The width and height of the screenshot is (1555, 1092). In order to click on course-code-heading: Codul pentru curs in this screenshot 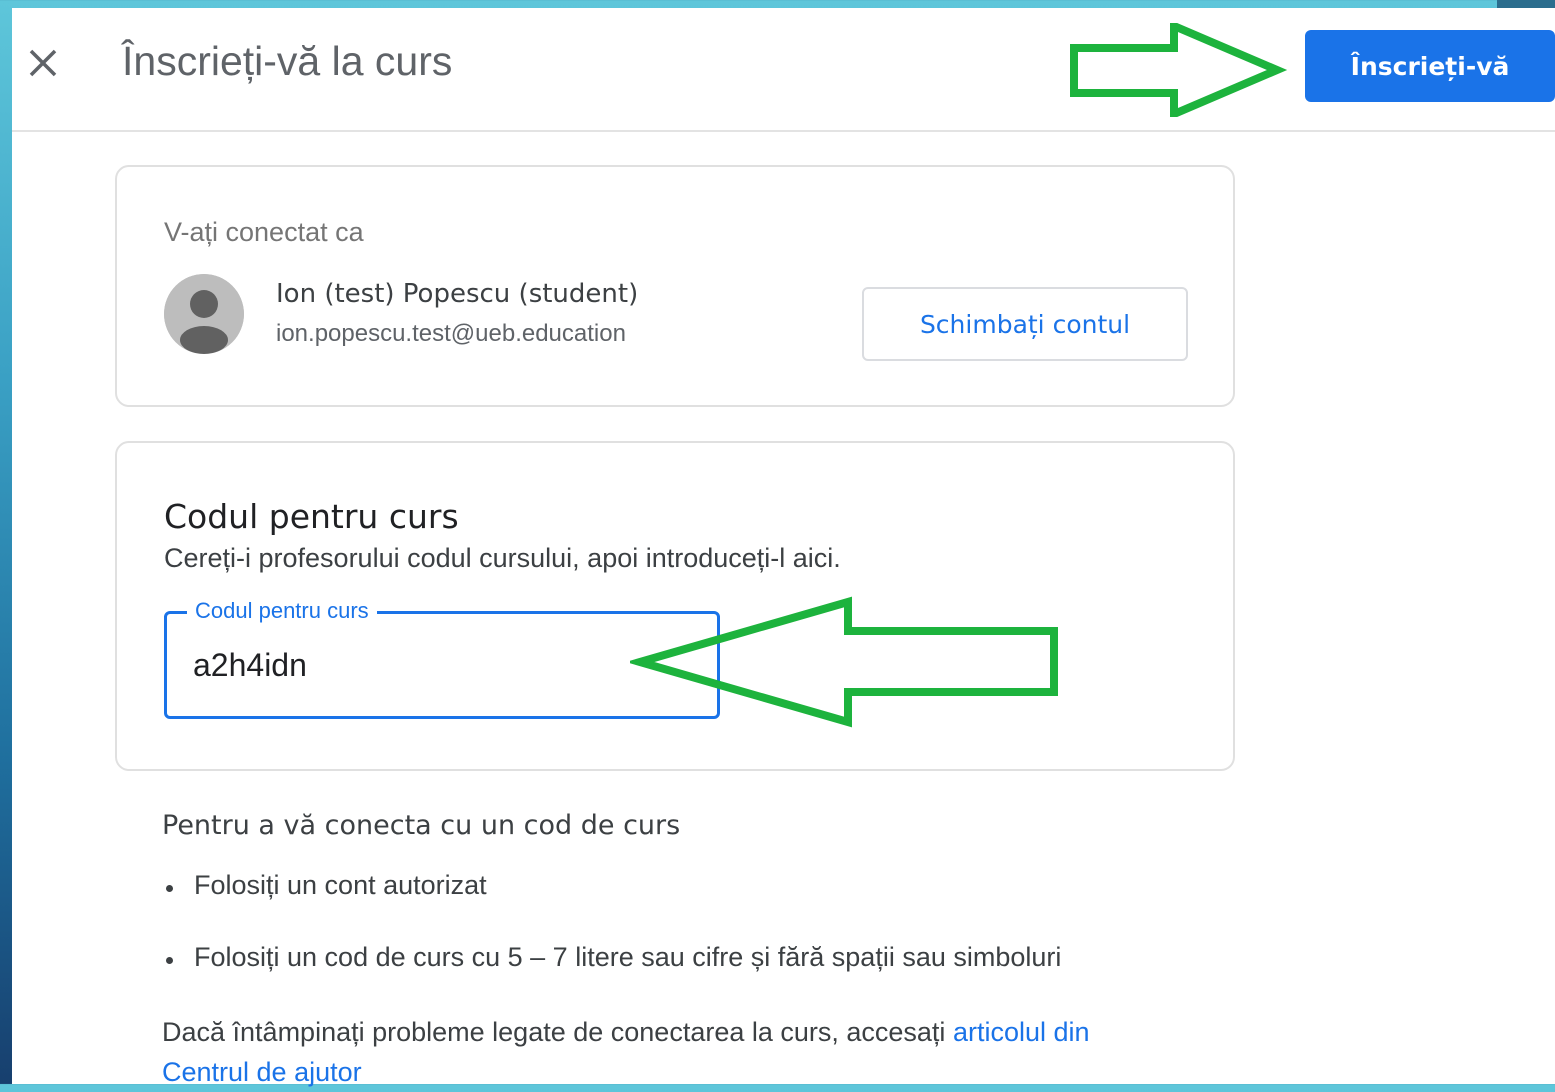, I will do `click(311, 516)`.